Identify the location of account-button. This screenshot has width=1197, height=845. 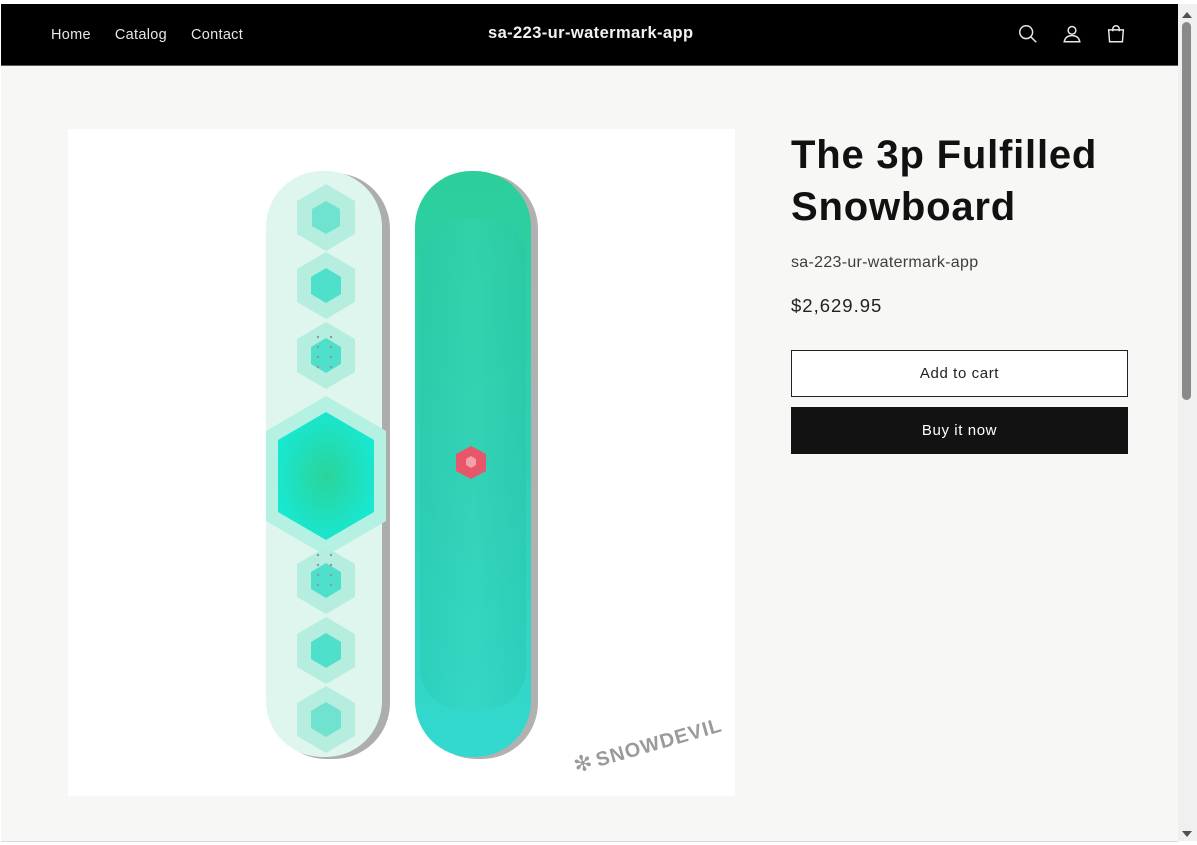
(1072, 34).